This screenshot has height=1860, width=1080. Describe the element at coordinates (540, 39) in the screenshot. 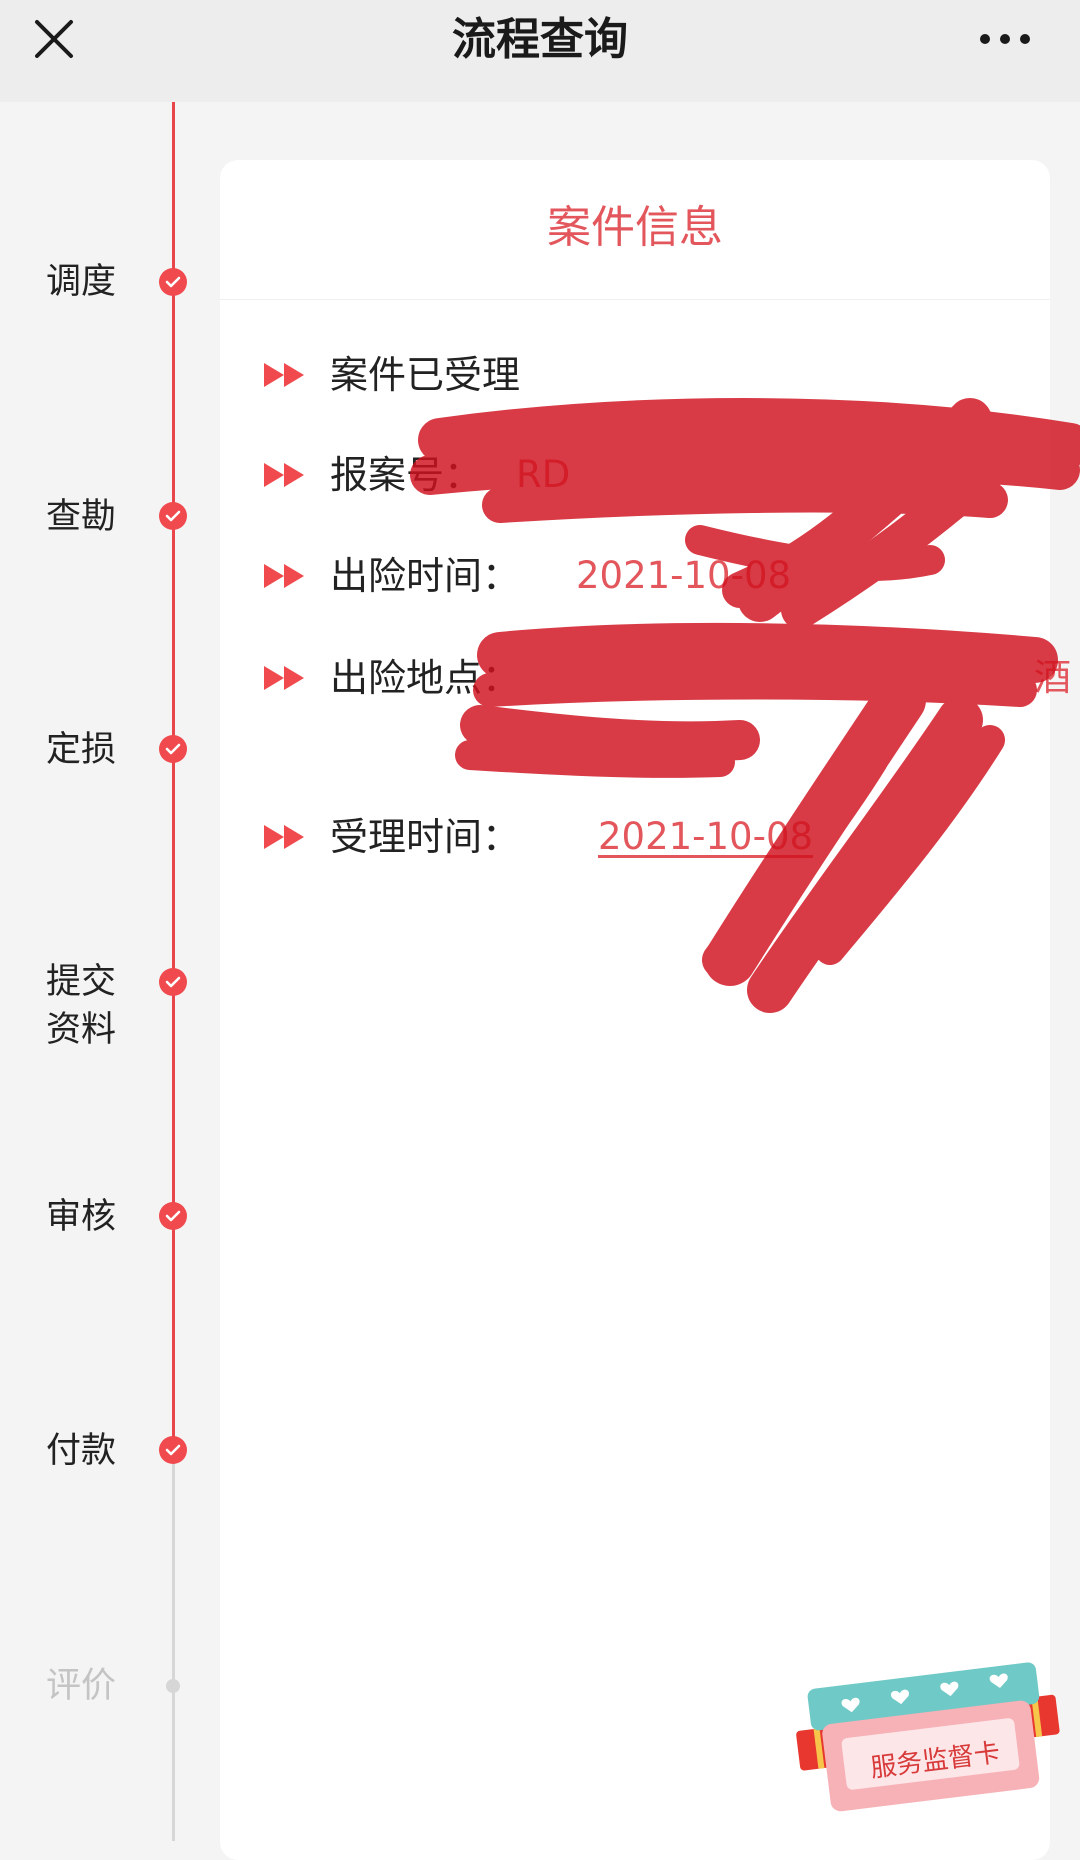

I see `page-title: 流程查询` at that location.